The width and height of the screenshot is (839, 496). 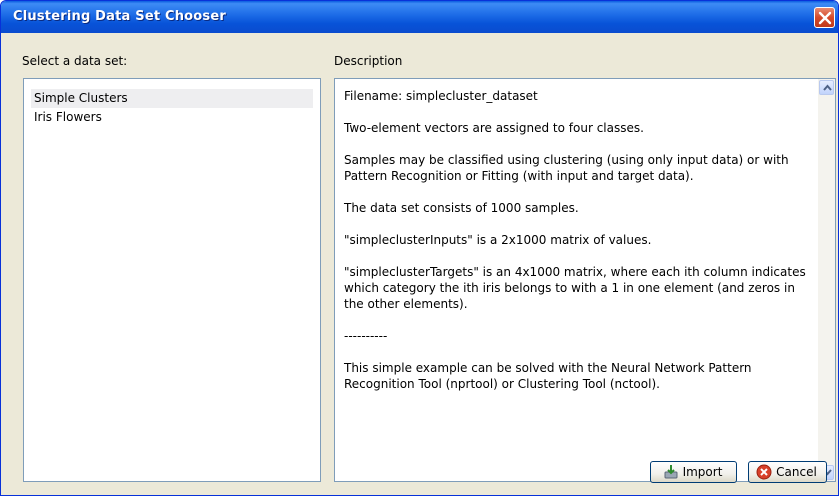 I want to click on close-button, so click(x=824, y=17).